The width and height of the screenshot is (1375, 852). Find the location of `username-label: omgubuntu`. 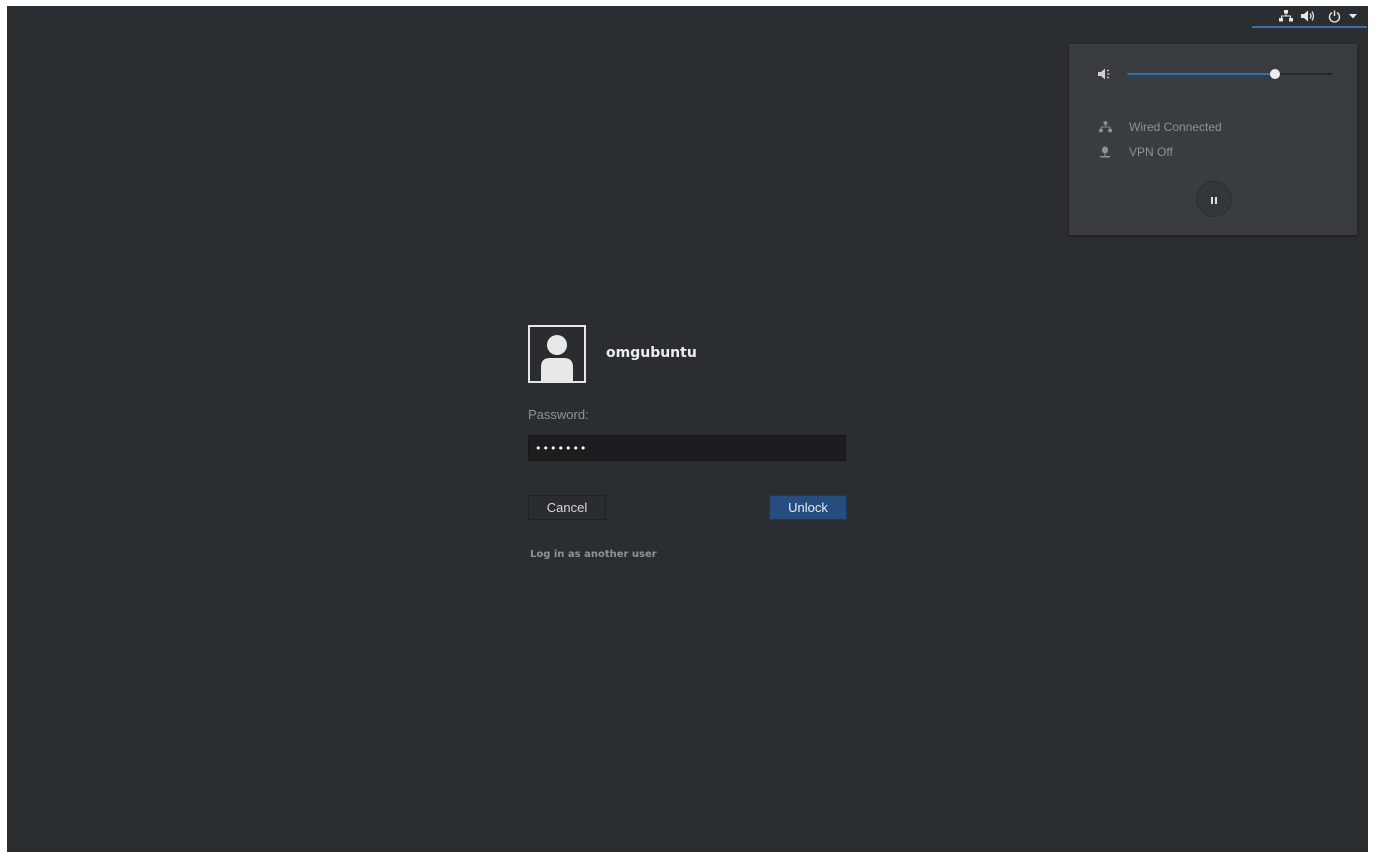

username-label: omgubuntu is located at coordinates (651, 353).